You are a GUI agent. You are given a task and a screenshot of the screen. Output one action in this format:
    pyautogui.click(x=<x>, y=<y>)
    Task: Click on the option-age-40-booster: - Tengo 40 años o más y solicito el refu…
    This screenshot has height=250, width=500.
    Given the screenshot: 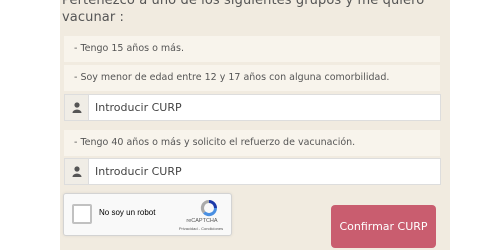 What is the action you would take?
    pyautogui.click(x=252, y=143)
    